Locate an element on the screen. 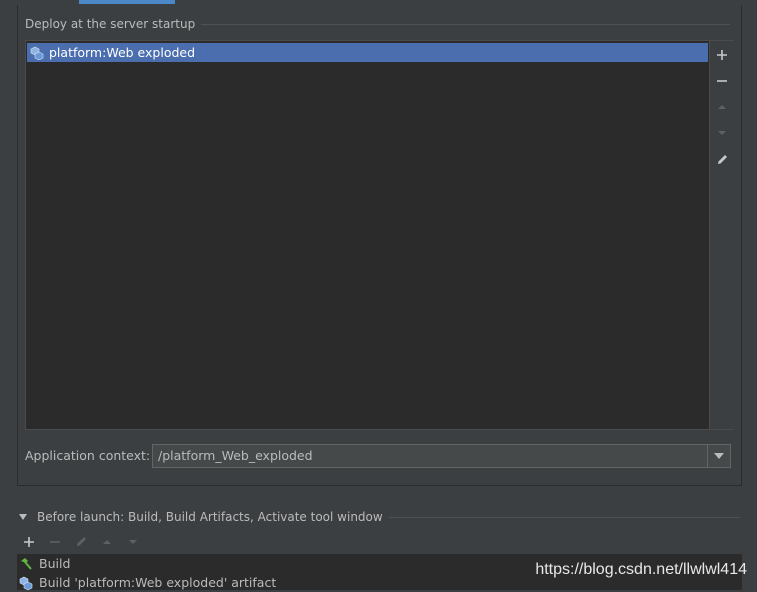 Image resolution: width=757 pixels, height=592 pixels. active-tab-indicator is located at coordinates (127, 2).